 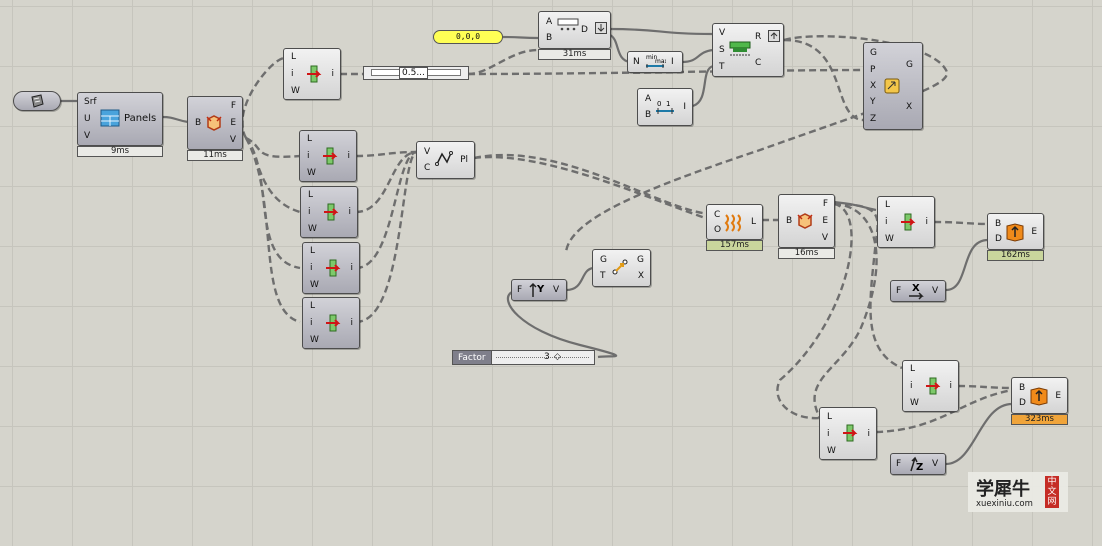 I want to click on division-component: A B D 31ms, so click(x=574, y=37).